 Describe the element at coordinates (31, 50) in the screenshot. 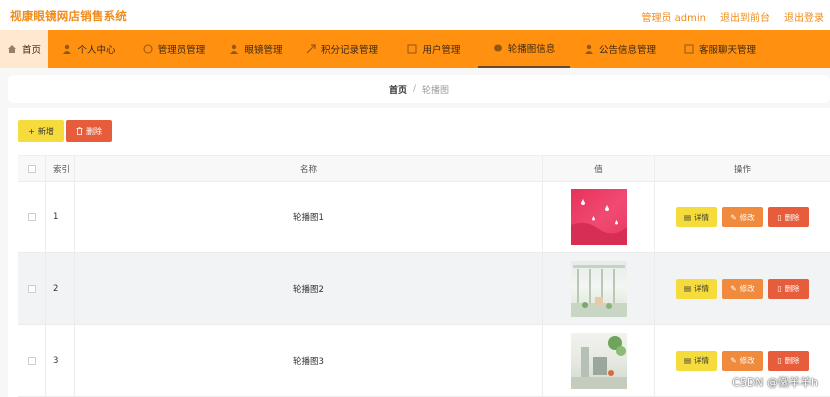

I see `nav-label: 首页` at that location.